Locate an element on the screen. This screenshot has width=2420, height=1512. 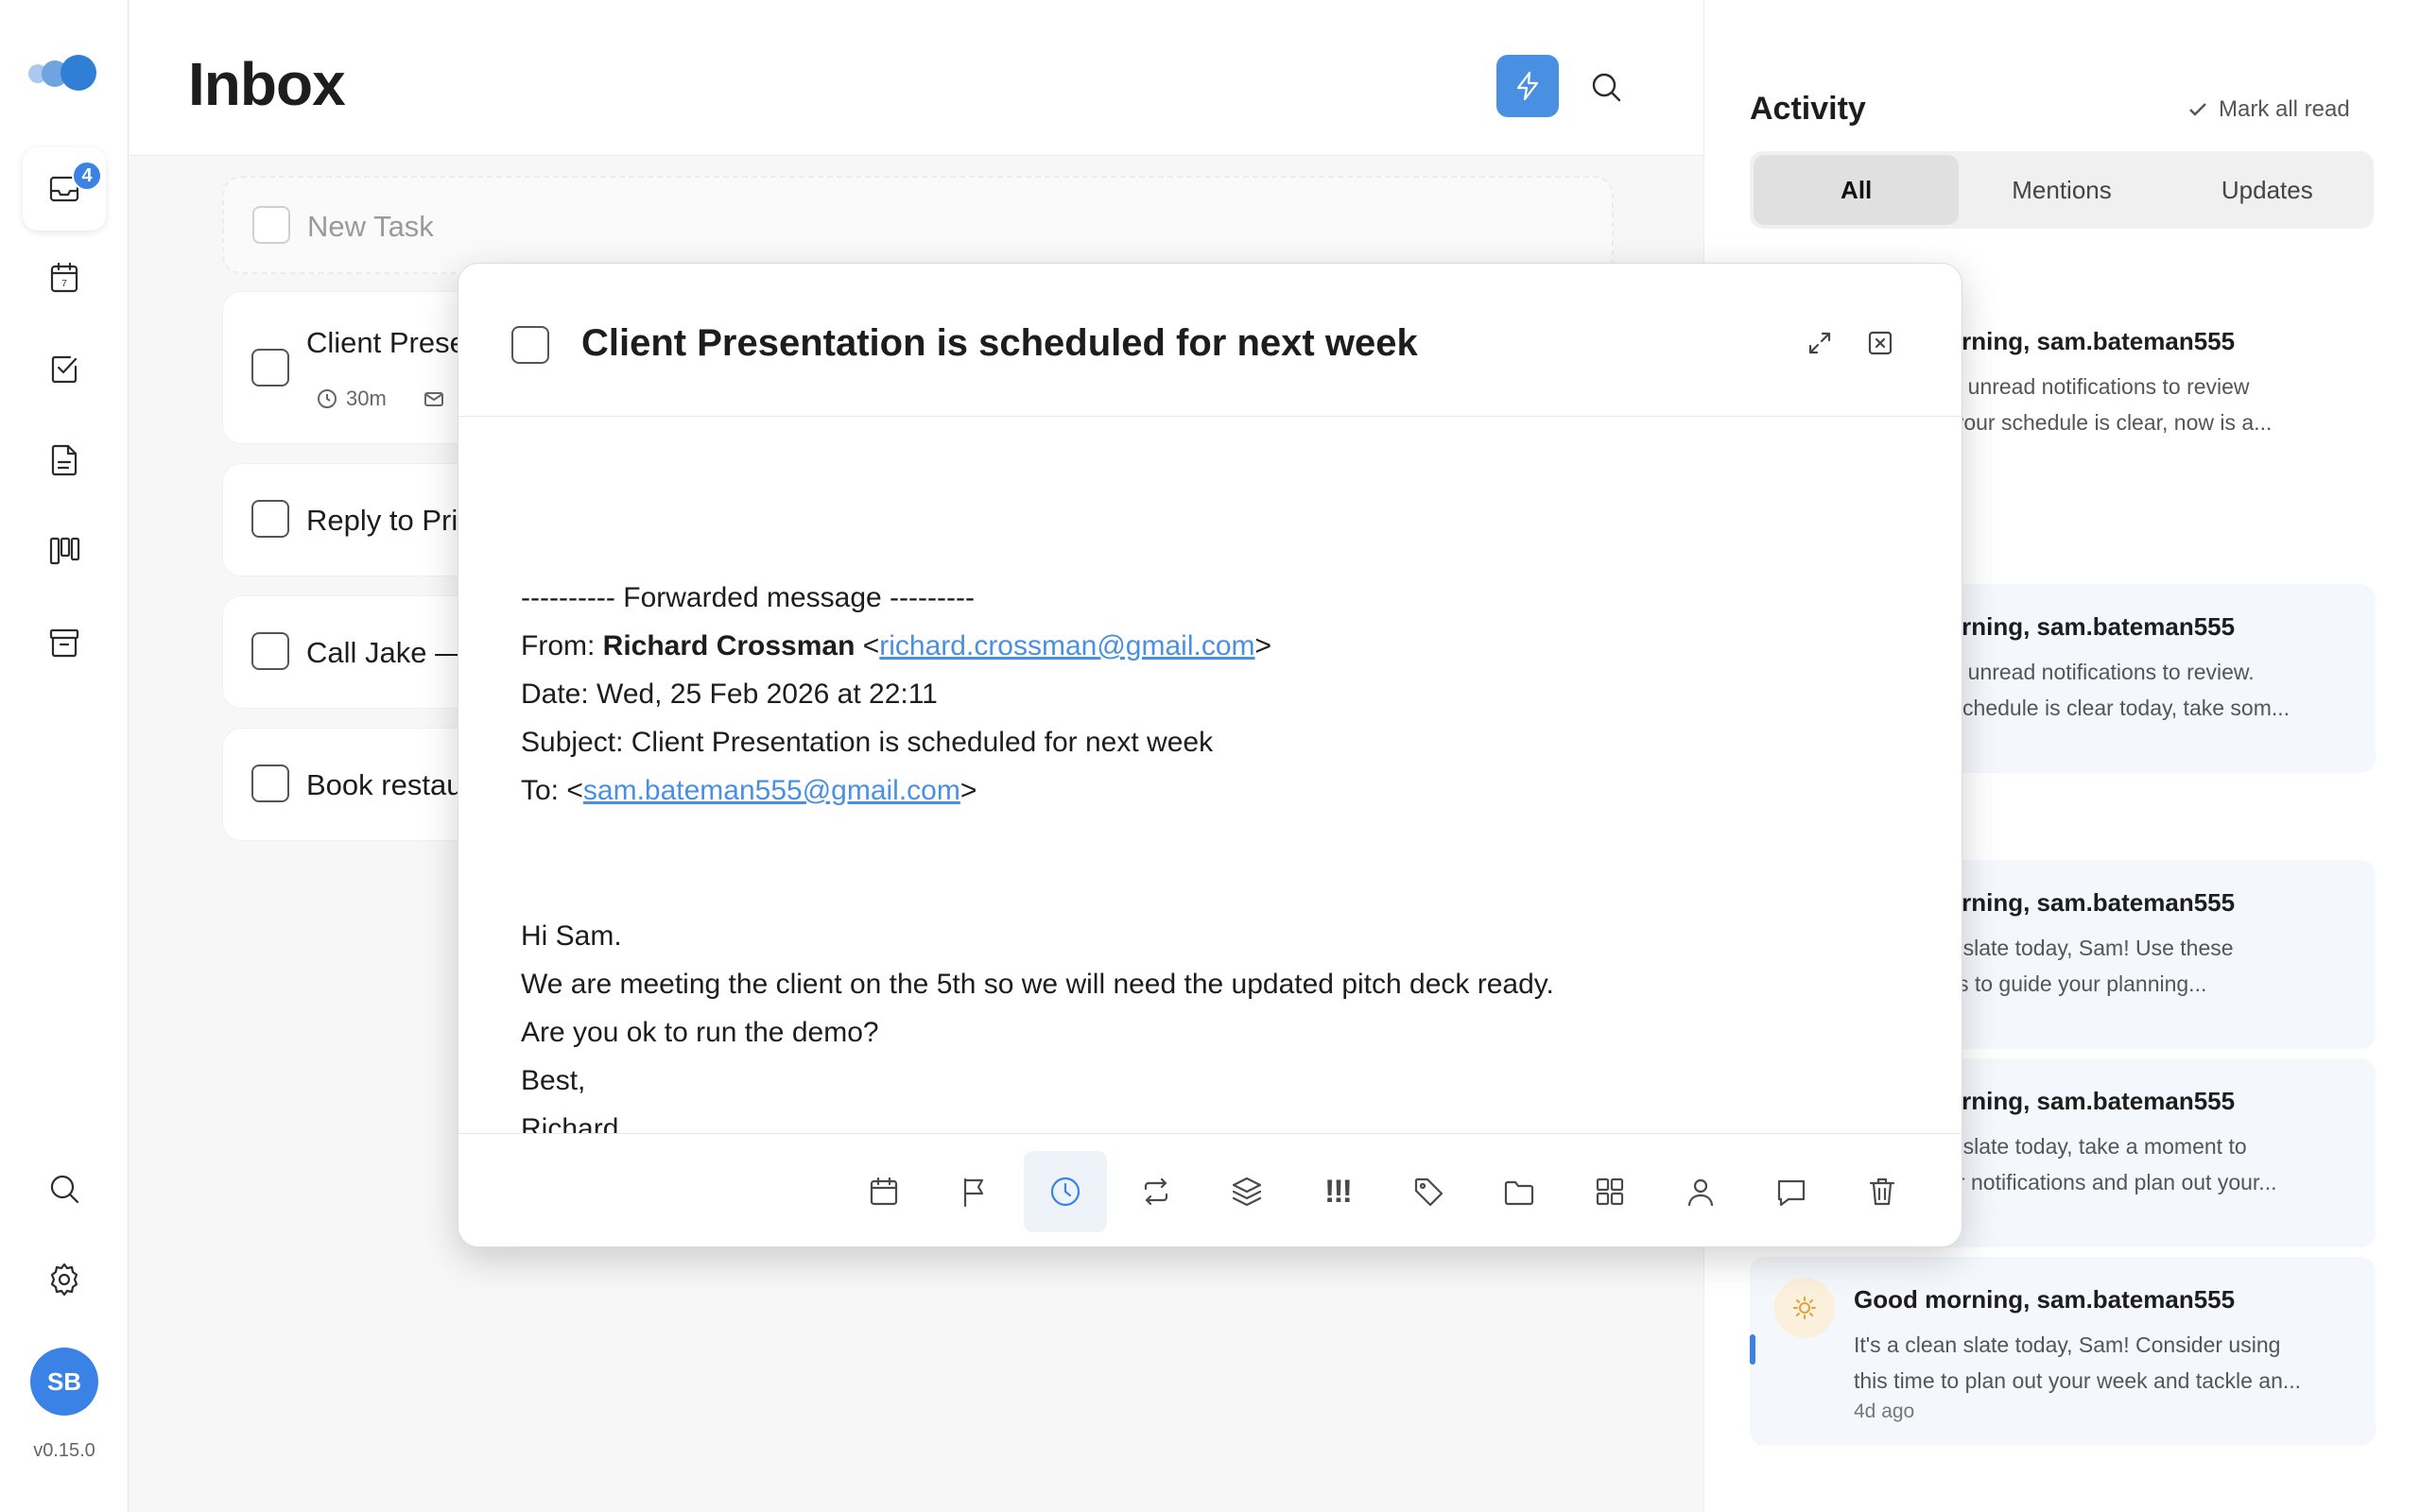
document-icon is located at coordinates (64, 460).